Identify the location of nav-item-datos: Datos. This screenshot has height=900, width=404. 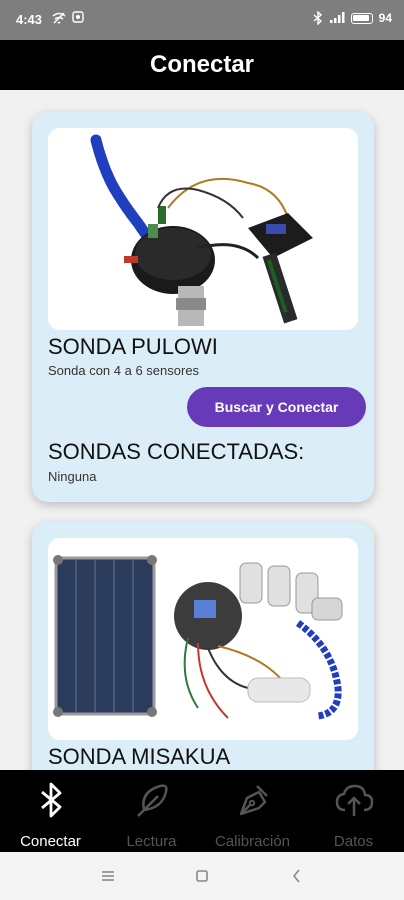
(353, 811).